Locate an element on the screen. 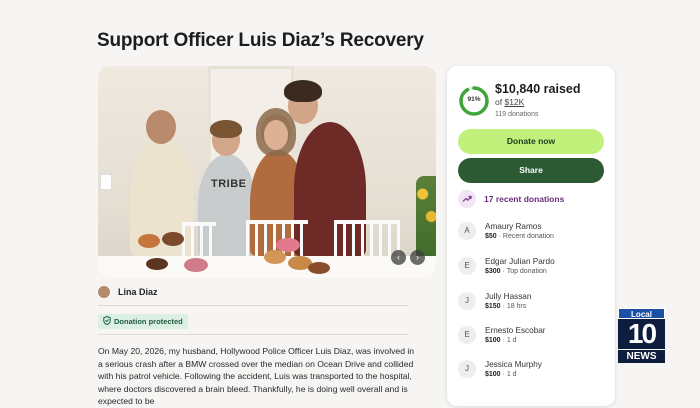 The width and height of the screenshot is (700, 408). shirt-text: TRIBE is located at coordinates (229, 184).